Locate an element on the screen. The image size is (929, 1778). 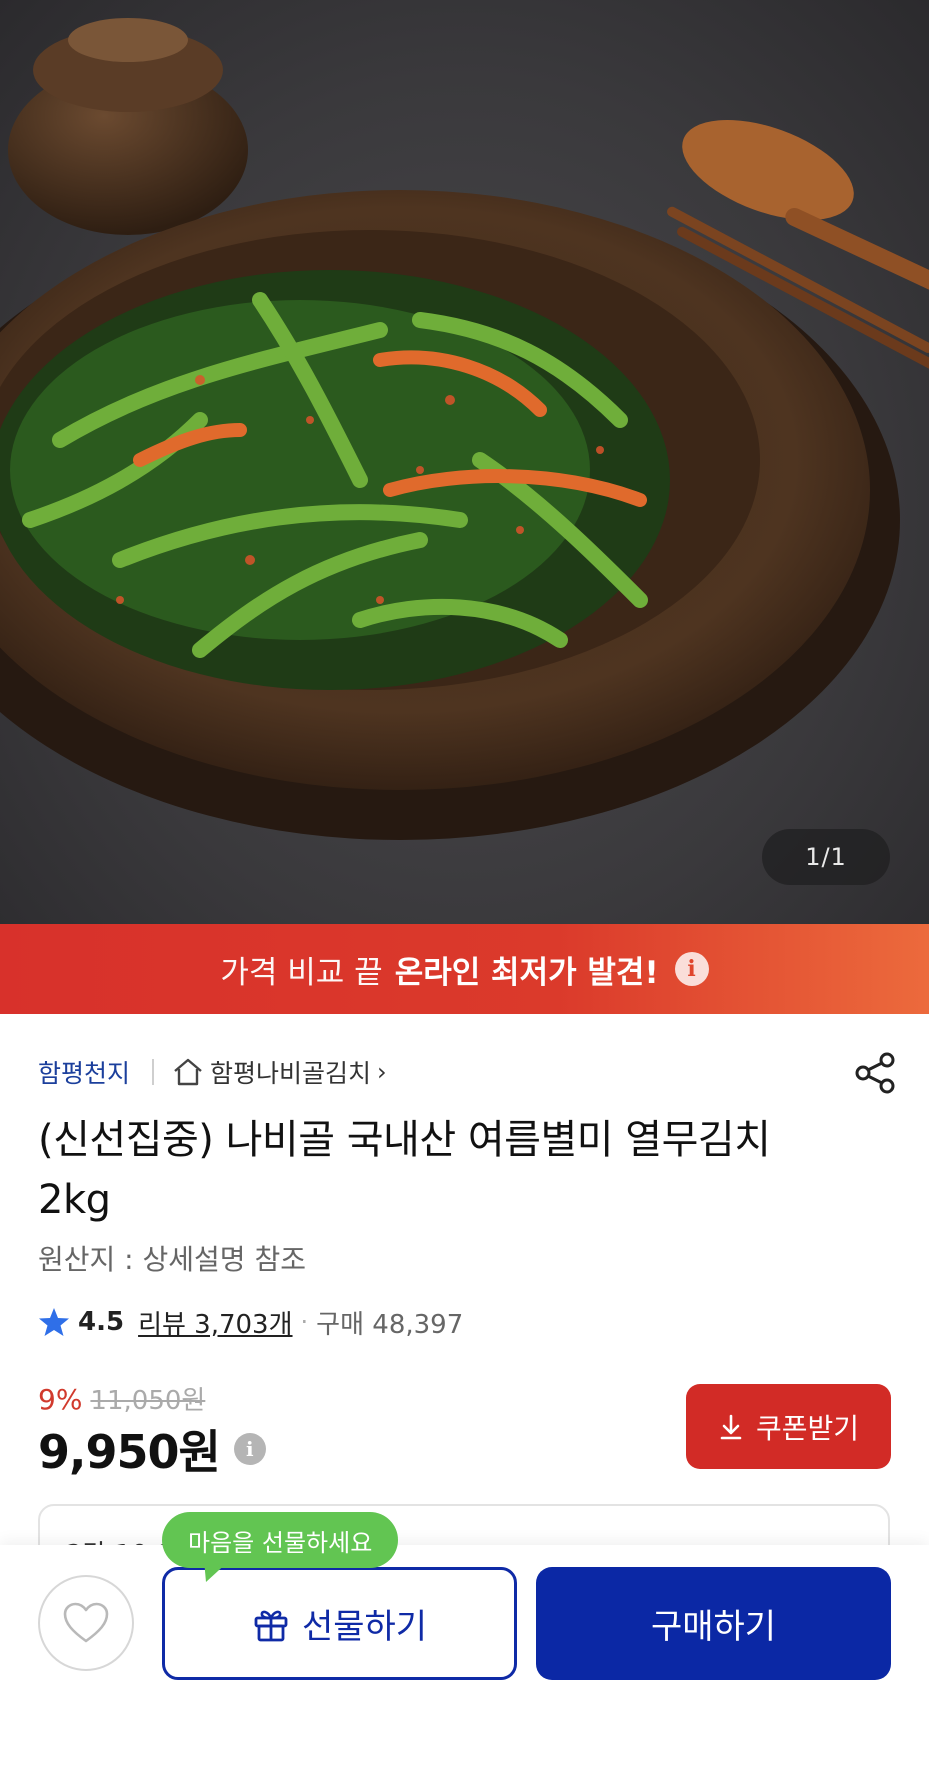
heart-icon is located at coordinates (86, 1622).